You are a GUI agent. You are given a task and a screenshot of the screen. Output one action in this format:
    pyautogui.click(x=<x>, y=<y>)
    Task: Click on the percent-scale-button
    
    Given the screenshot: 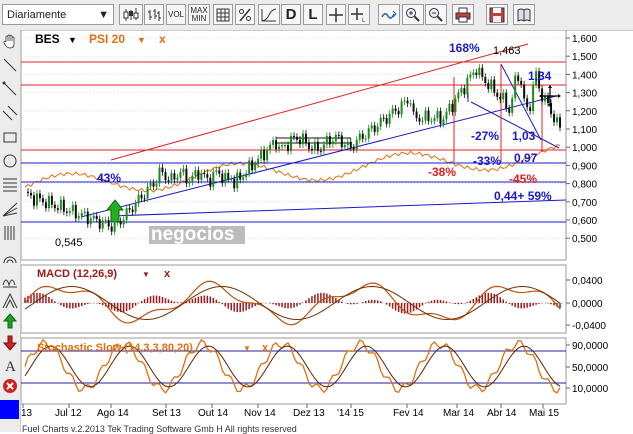 What is the action you would take?
    pyautogui.click(x=245, y=14)
    